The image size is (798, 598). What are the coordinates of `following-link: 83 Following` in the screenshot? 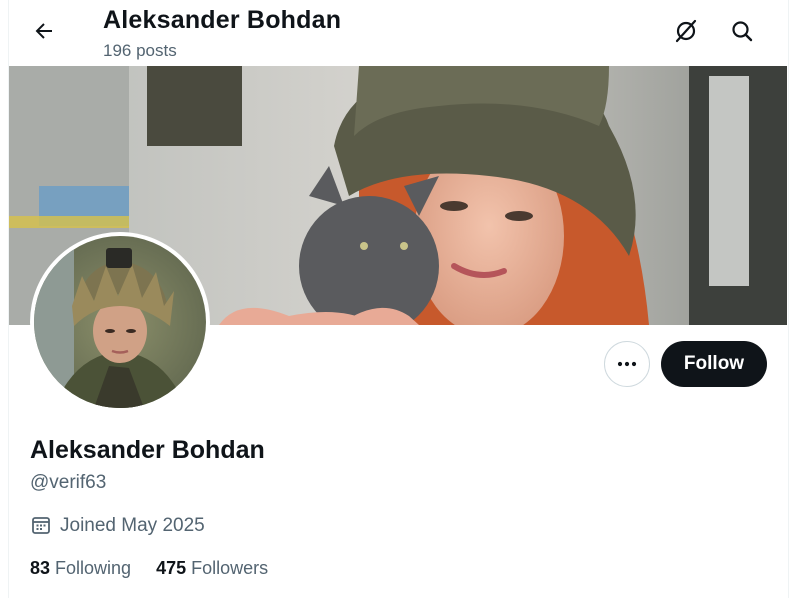 It's located at (80, 568).